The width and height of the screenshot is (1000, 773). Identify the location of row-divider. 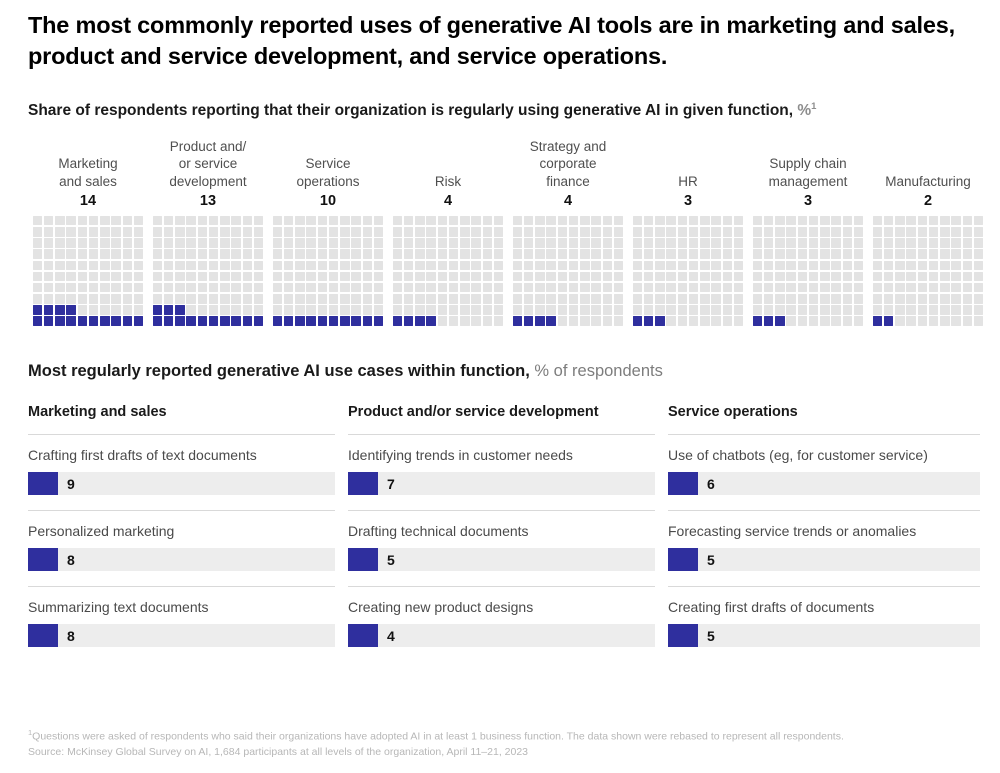
(181, 434).